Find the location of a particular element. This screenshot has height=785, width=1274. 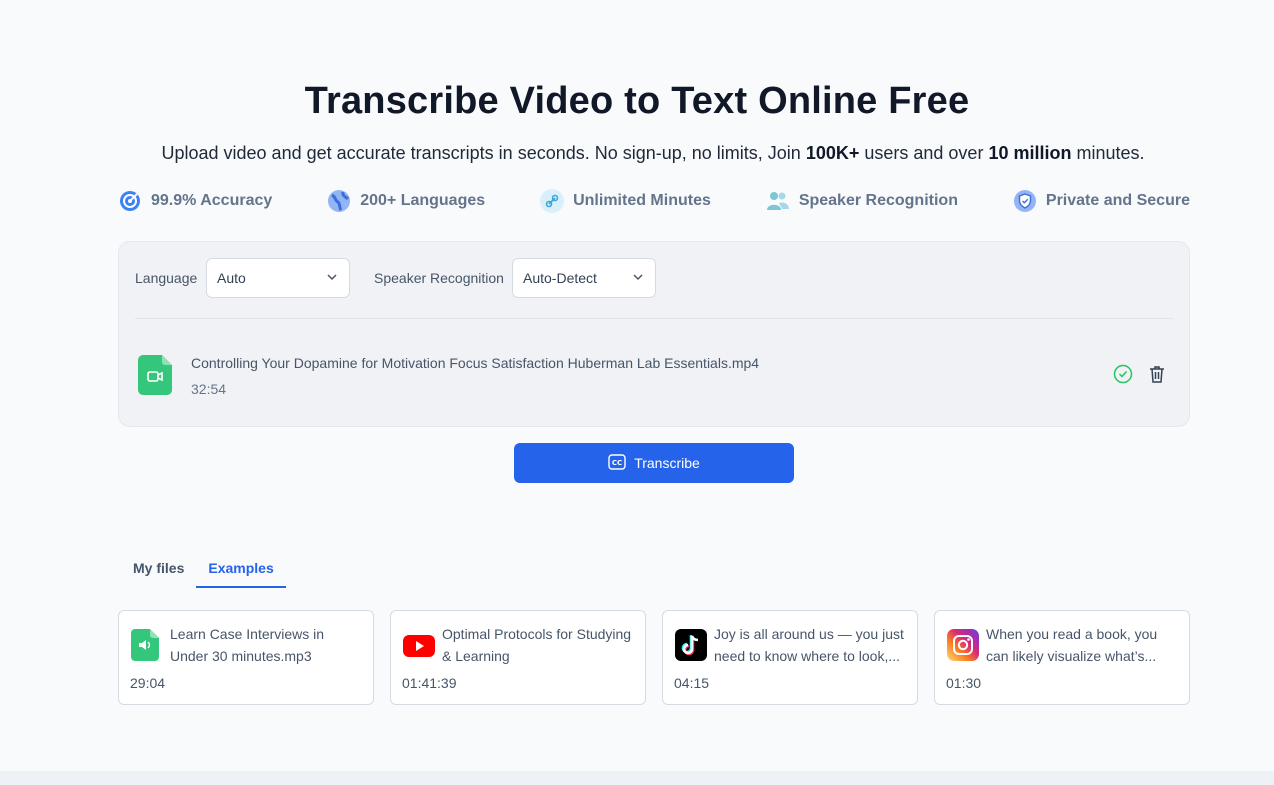

trash-icon is located at coordinates (1157, 374).